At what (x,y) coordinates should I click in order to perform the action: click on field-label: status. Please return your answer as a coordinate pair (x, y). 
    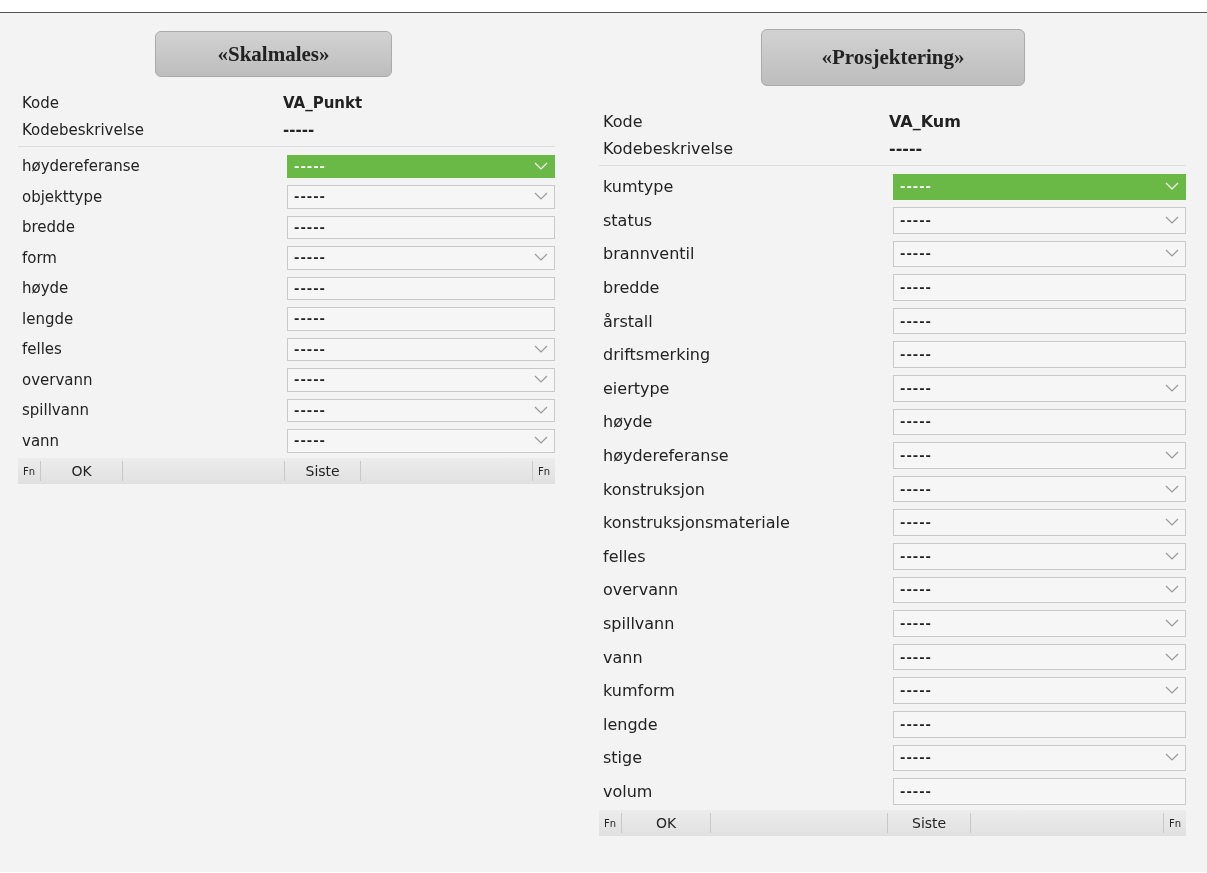
    Looking at the image, I should click on (628, 220).